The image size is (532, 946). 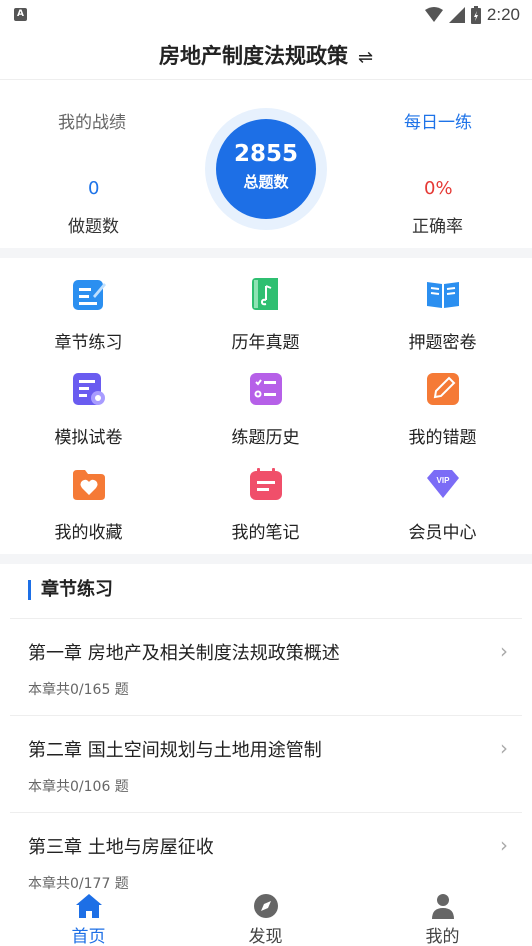 I want to click on svg-text: VIP, so click(x=444, y=480).